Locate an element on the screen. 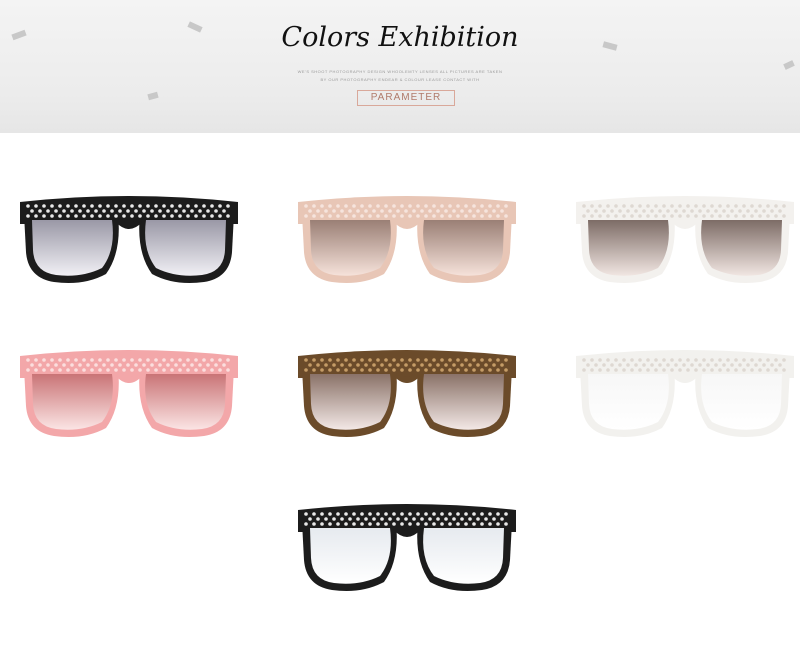 The image size is (800, 647). paper-shard-decoration is located at coordinates (153, 96).